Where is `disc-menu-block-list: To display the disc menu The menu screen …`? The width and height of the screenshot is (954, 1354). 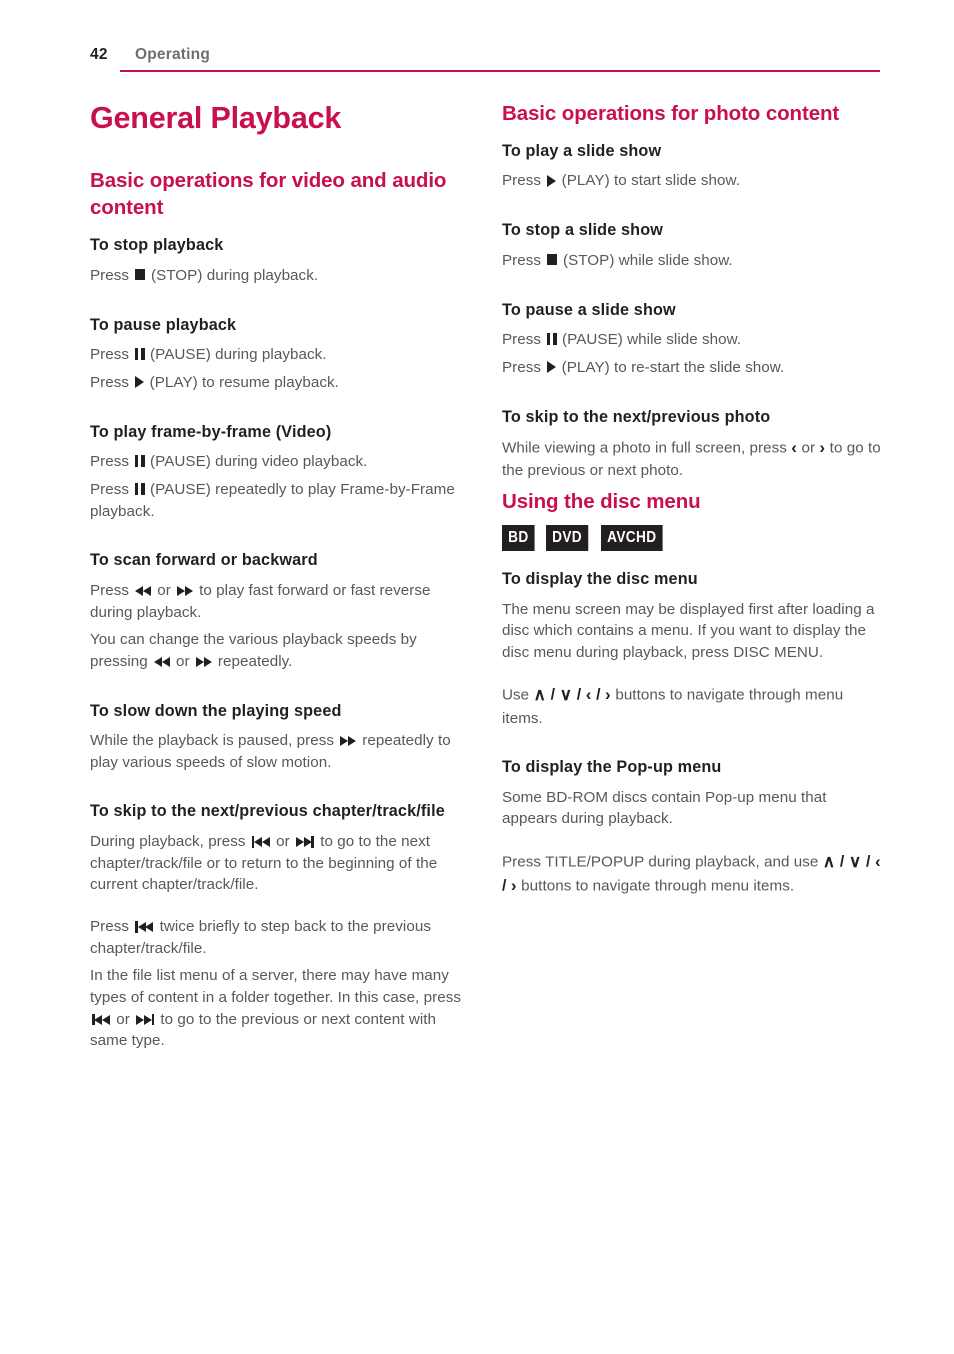
disc-menu-block-list: To display the disc menu The menu screen … is located at coordinates (692, 733).